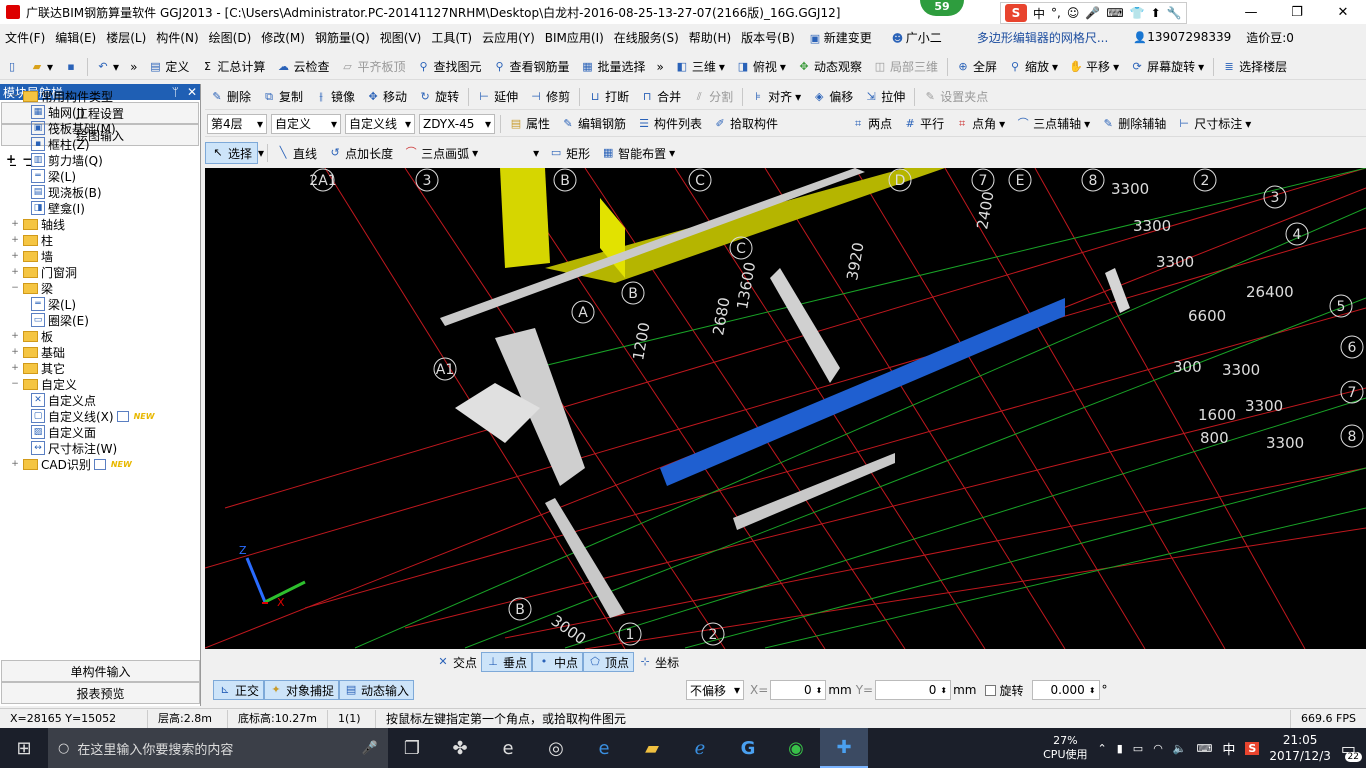 The height and width of the screenshot is (768, 1366). I want to click on menu-rebar-qty: 钢筋量(Q), so click(342, 37).